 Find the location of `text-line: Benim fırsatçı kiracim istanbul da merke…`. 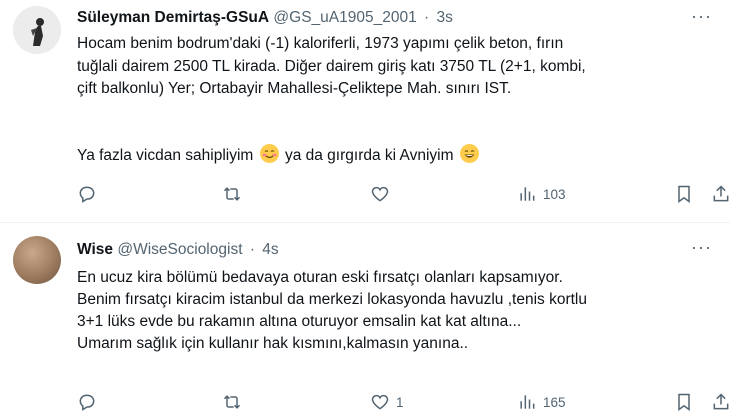

text-line: Benim fırsatçı kiracim istanbul da merke… is located at coordinates (332, 299).